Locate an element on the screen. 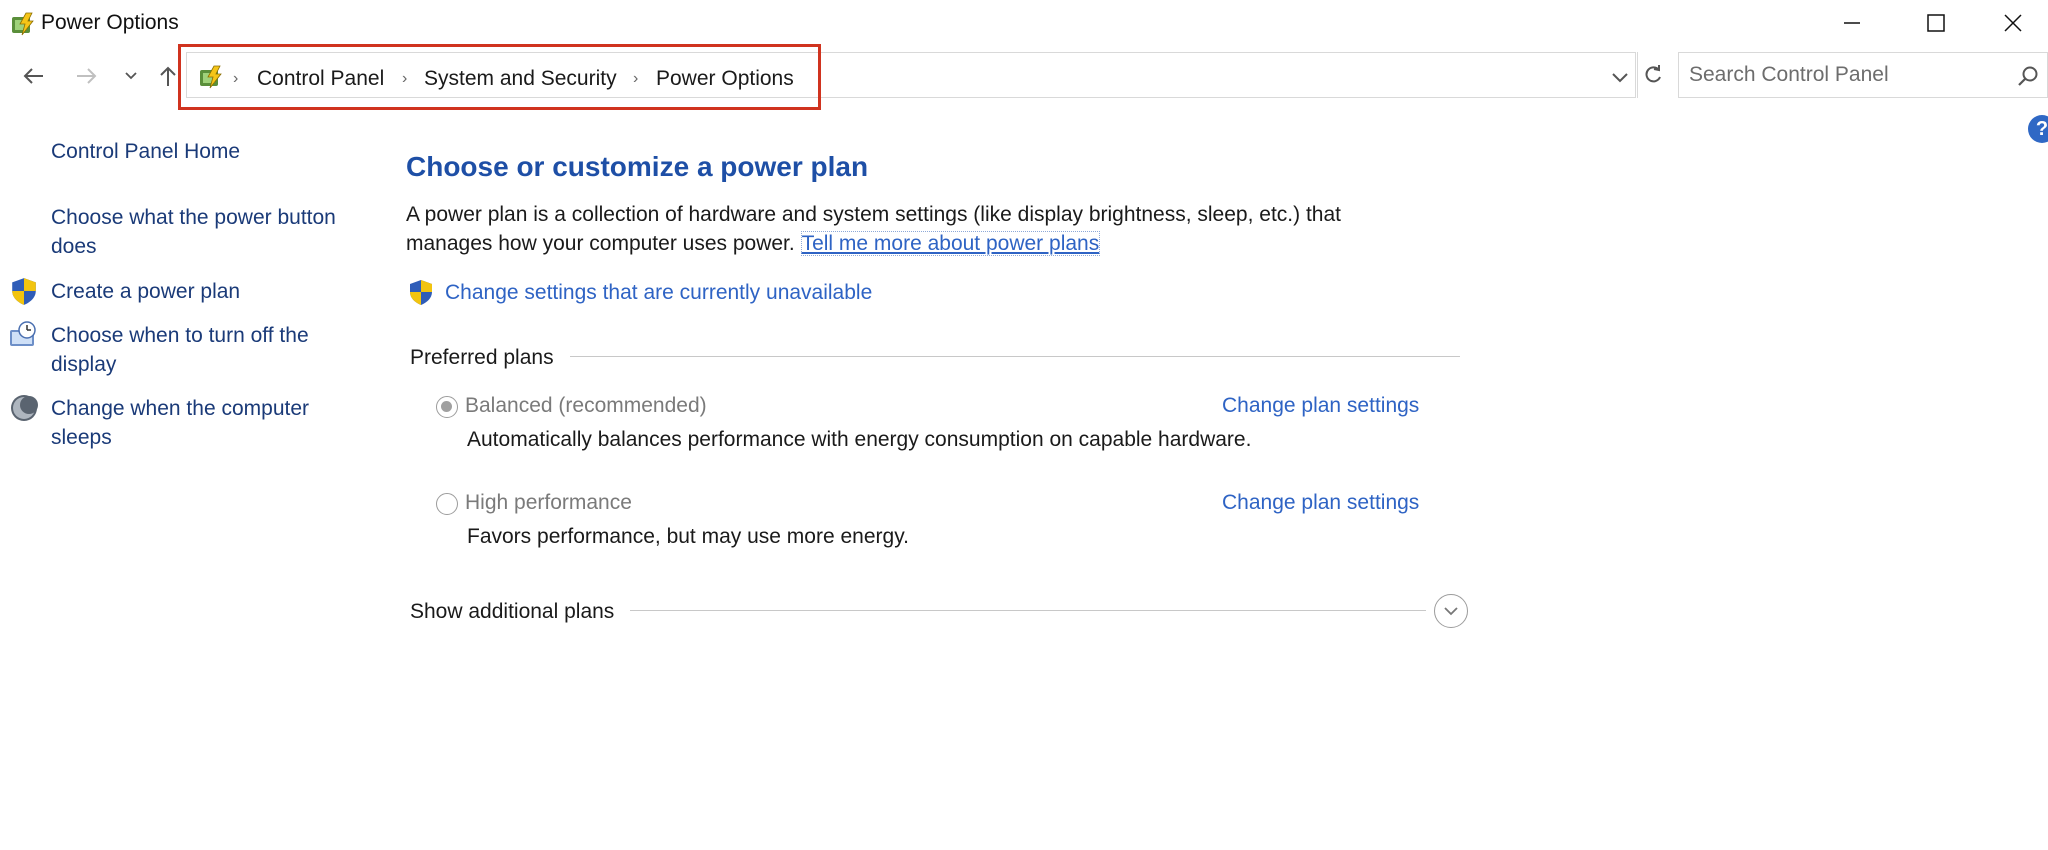  recent-locations-button is located at coordinates (131, 76).